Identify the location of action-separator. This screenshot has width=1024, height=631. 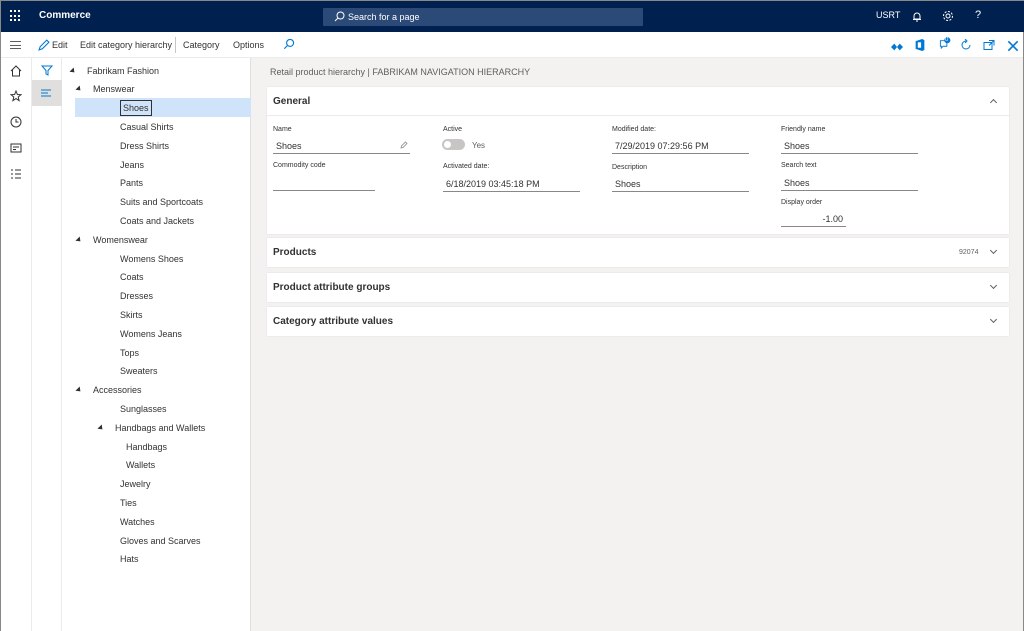
(175, 45).